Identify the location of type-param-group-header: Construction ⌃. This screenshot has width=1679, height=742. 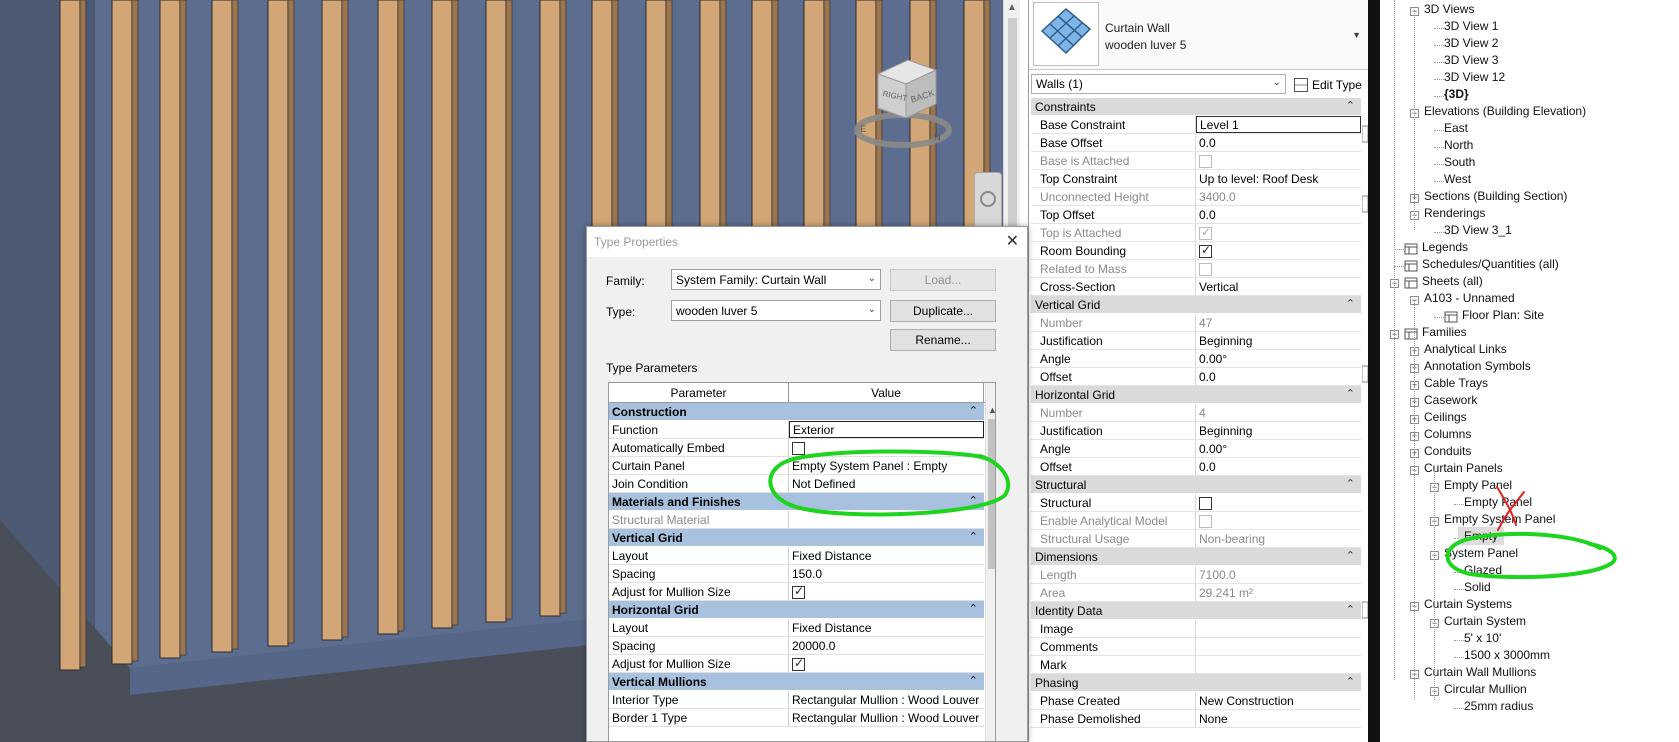
(796, 412).